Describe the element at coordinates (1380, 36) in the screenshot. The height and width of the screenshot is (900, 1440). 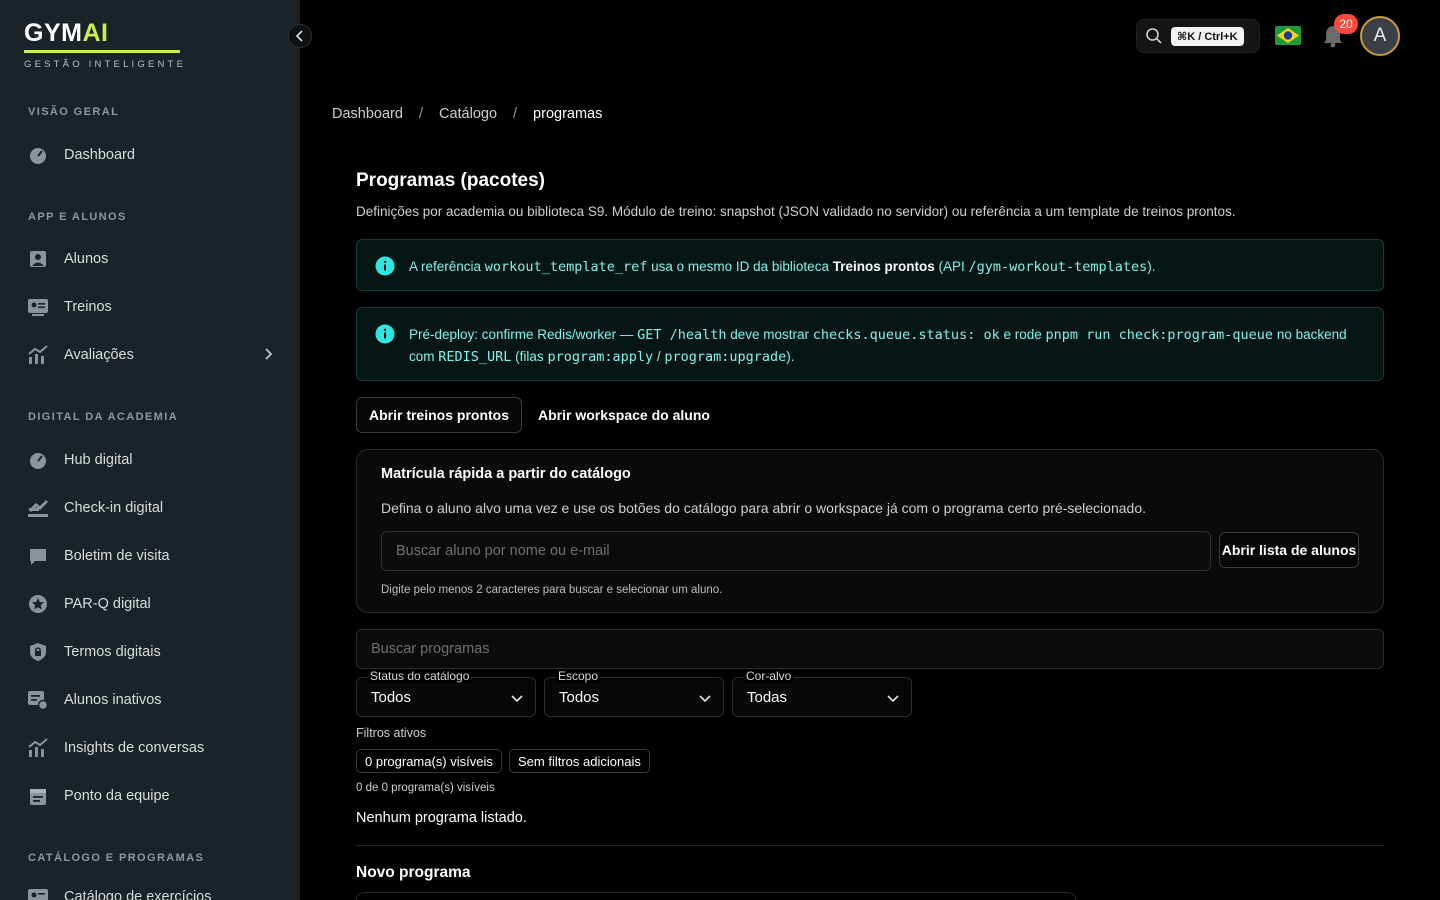
I see `user-avatar: A` at that location.